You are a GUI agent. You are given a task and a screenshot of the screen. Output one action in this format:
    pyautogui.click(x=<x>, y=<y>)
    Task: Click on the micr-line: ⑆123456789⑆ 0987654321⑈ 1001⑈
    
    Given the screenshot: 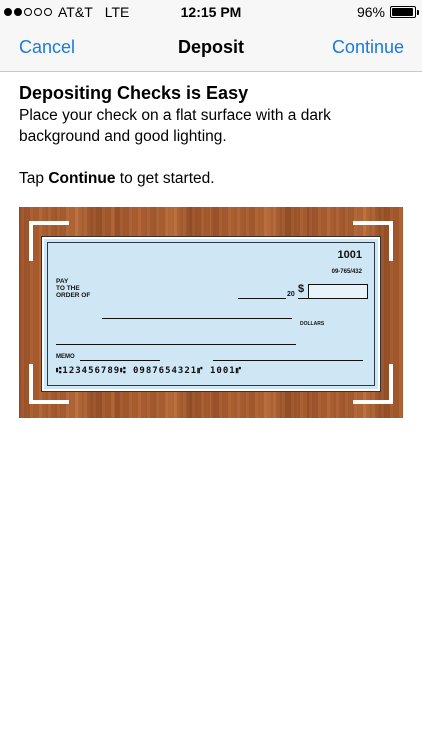 What is the action you would take?
    pyautogui.click(x=149, y=371)
    